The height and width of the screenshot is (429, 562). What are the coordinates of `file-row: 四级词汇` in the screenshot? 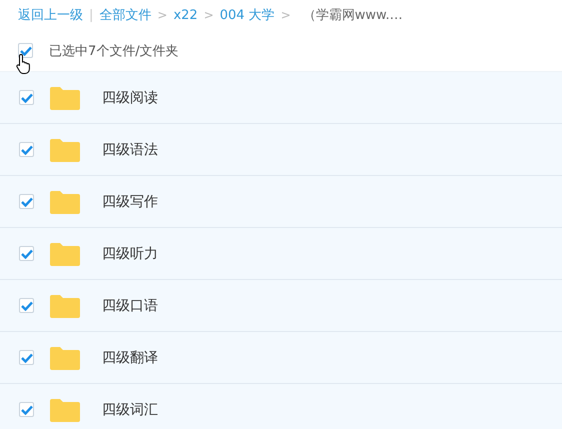 It's located at (281, 406).